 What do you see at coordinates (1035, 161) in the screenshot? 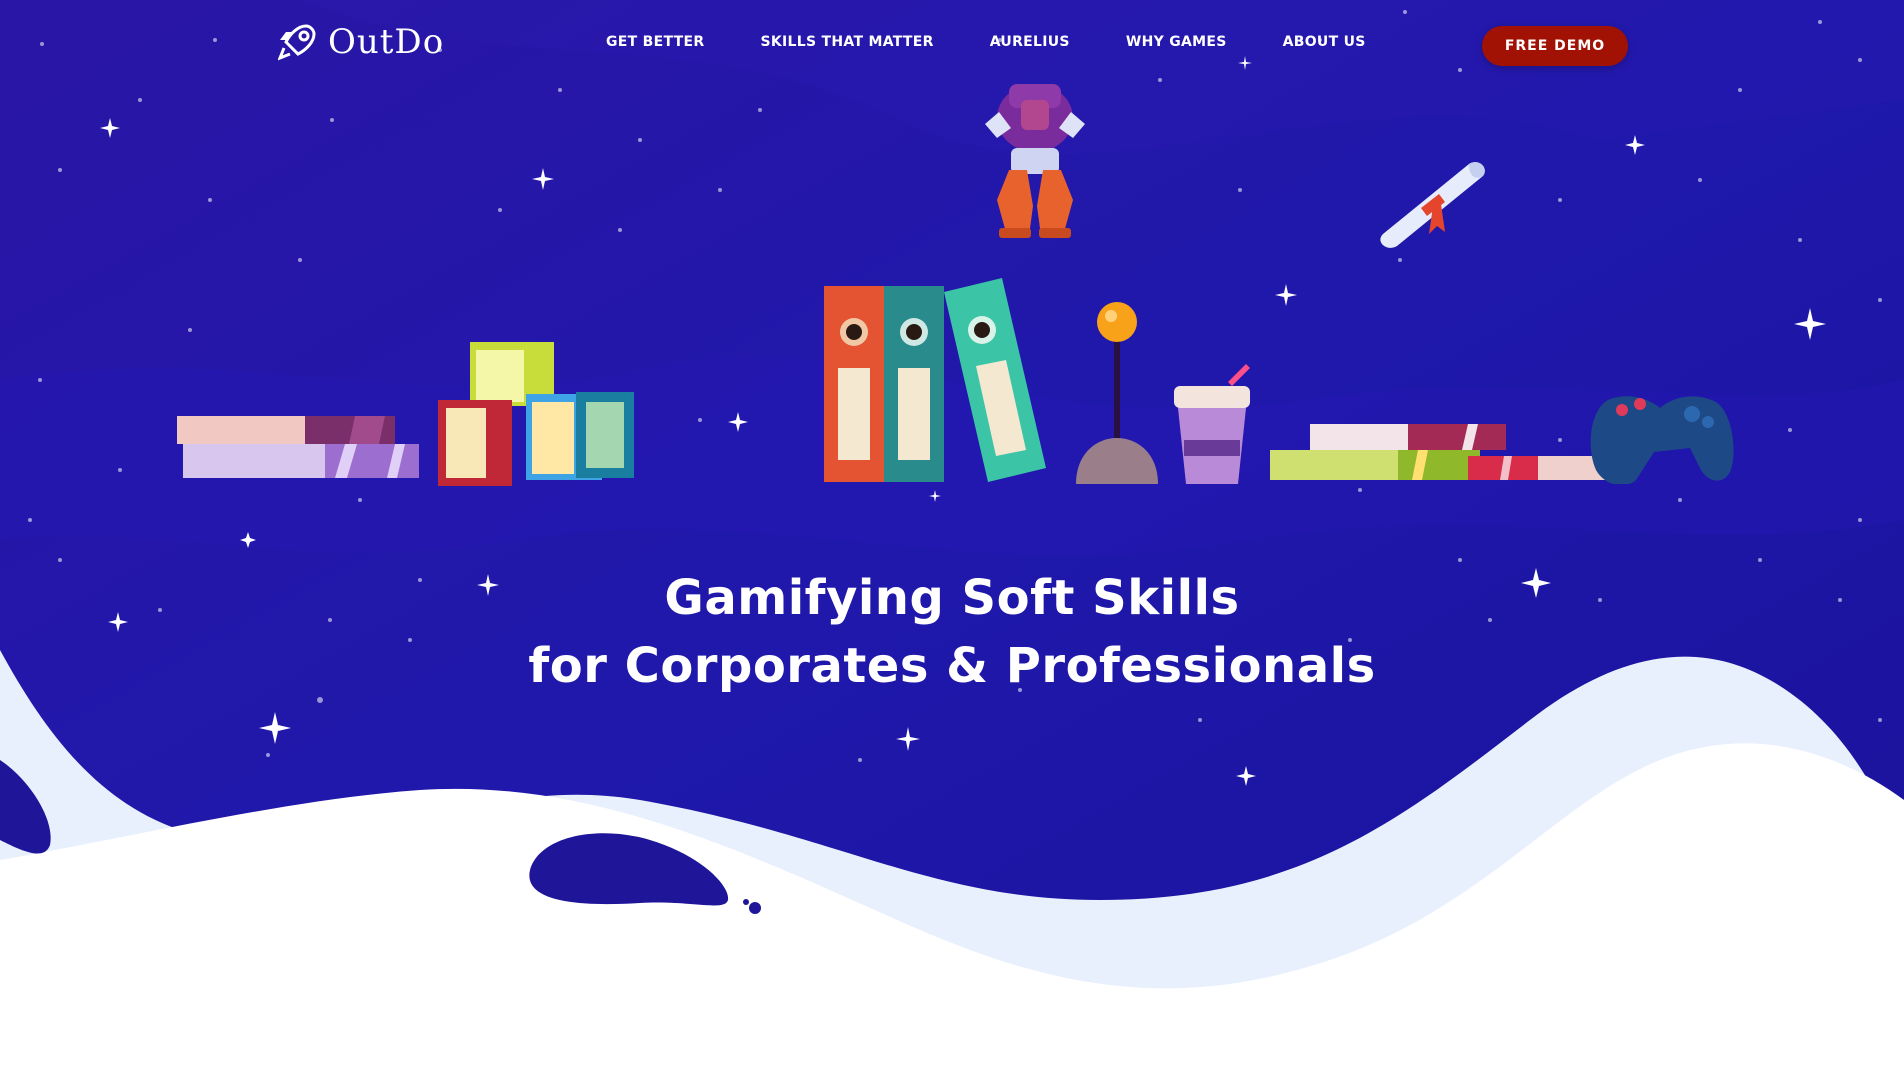
I see `robot-icon` at bounding box center [1035, 161].